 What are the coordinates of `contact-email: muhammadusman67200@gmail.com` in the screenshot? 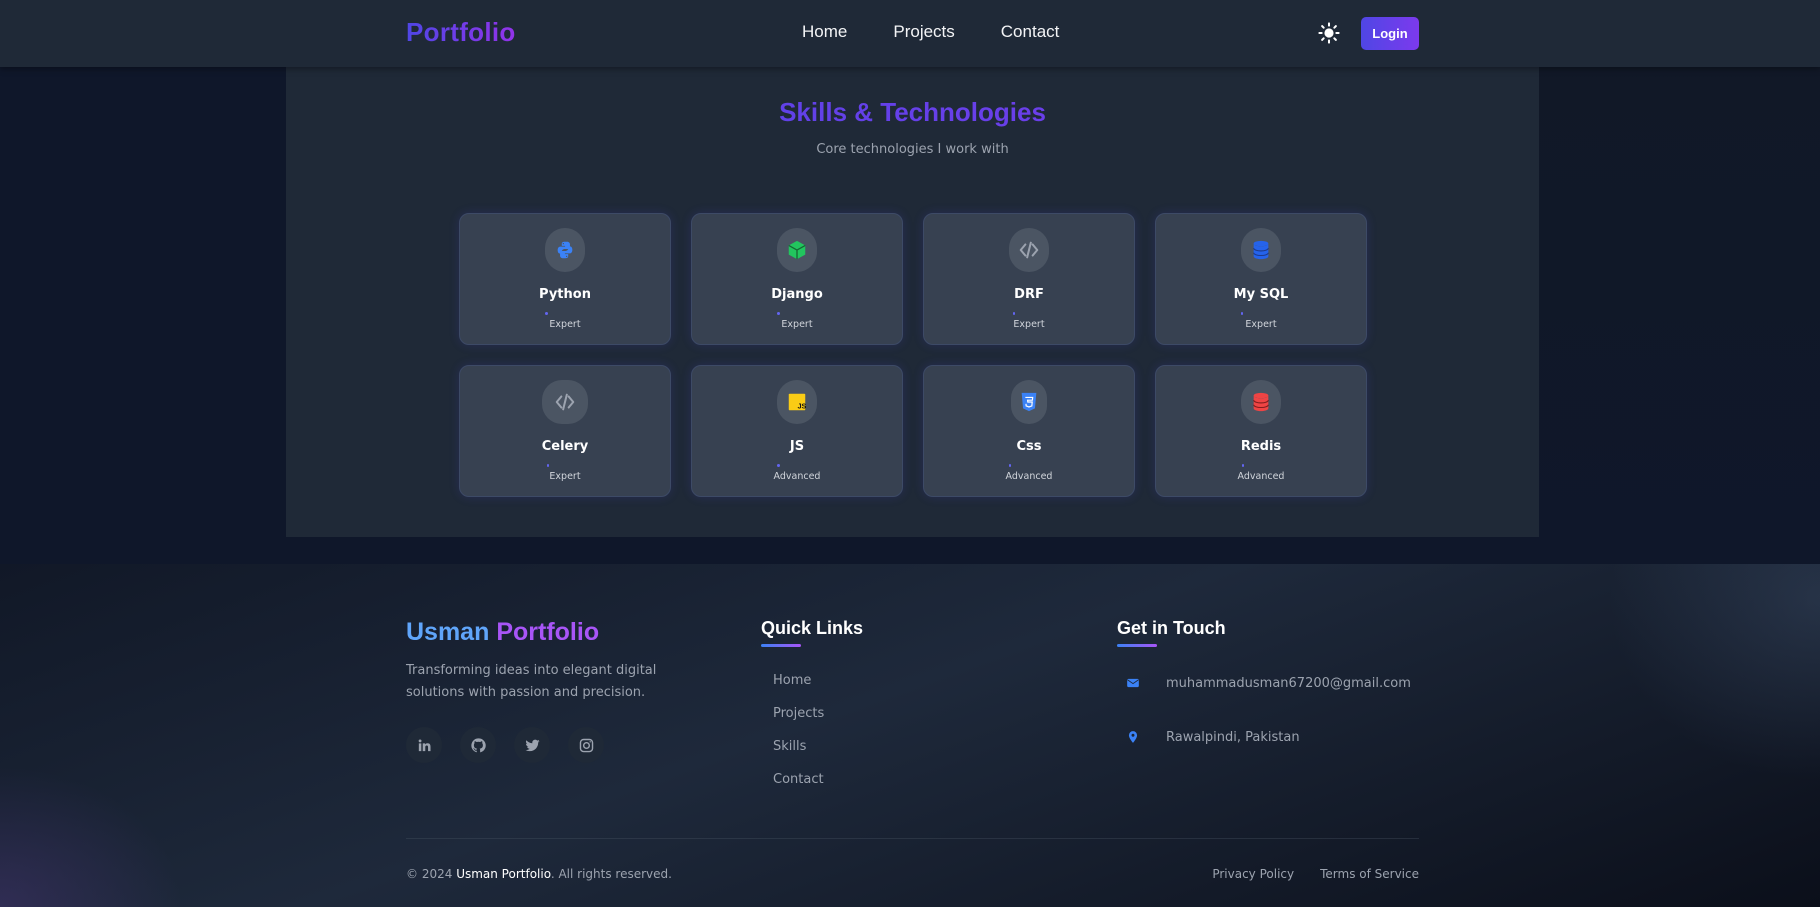 It's located at (1288, 683).